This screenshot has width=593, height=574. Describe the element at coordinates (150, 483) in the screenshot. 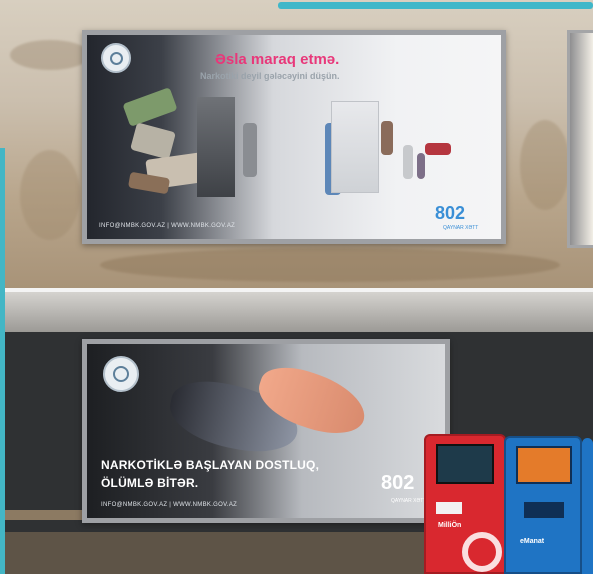

I see `ad-headline-line2: ÖLÜMLƏ BİTƏR.` at that location.